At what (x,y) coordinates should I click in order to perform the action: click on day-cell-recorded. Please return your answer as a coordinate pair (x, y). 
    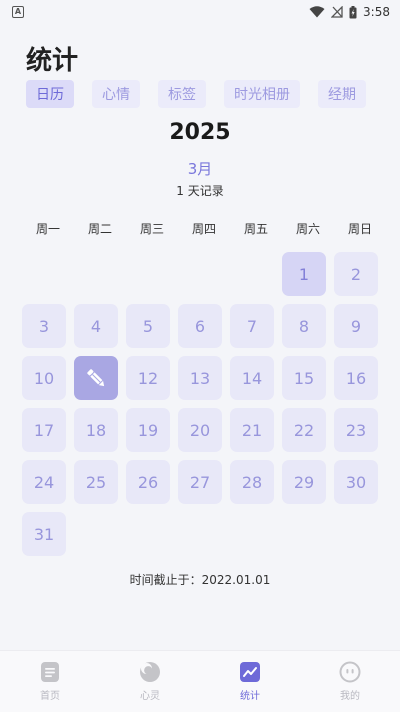
    Looking at the image, I should click on (96, 378).